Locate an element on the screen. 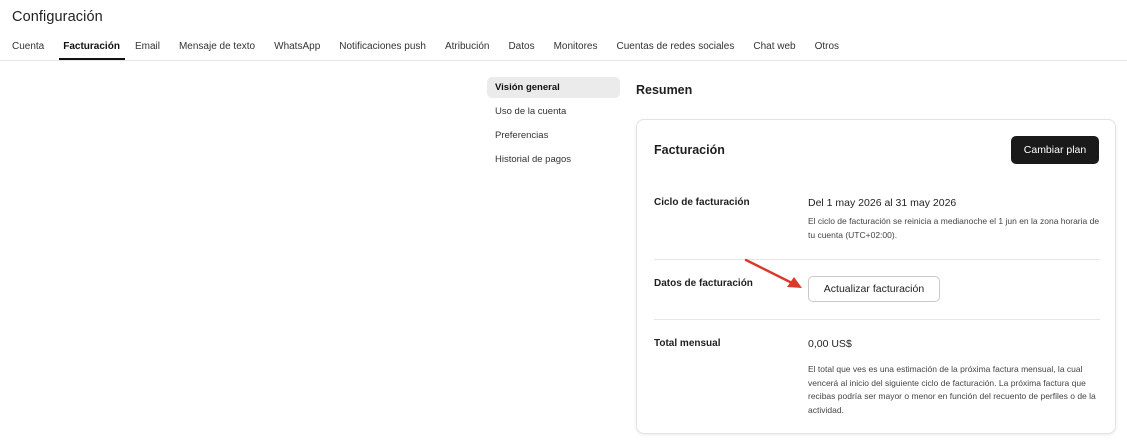 Image resolution: width=1127 pixels, height=444 pixels. tab-email: Email is located at coordinates (147, 48).